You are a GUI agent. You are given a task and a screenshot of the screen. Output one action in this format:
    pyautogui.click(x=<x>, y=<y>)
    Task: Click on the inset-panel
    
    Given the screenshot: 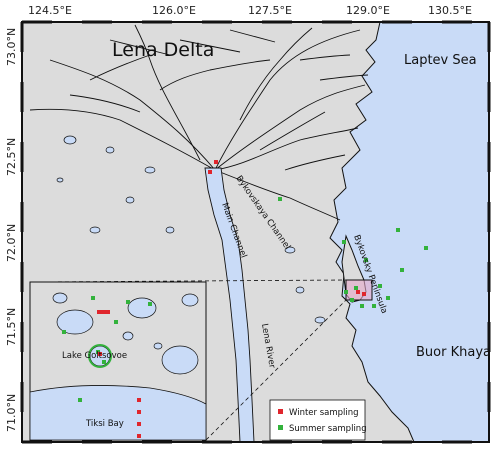 What is the action you would take?
    pyautogui.click(x=118, y=361)
    